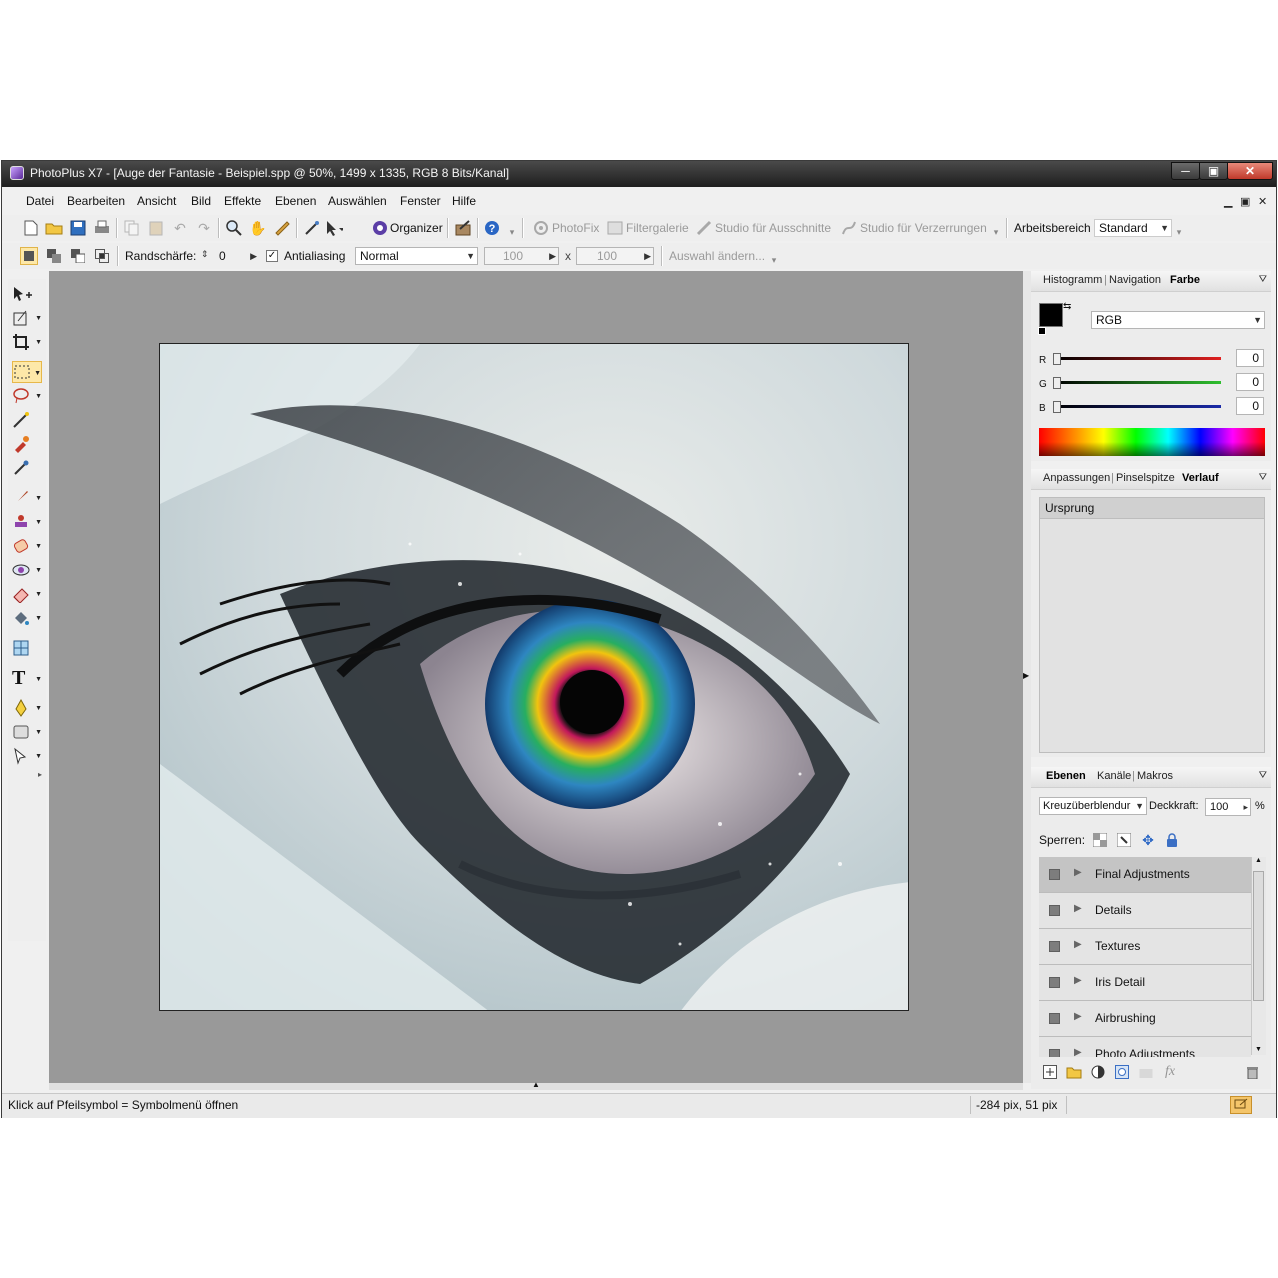 This screenshot has width=1278, height=1278. I want to click on new-file-icon, so click(31, 228).